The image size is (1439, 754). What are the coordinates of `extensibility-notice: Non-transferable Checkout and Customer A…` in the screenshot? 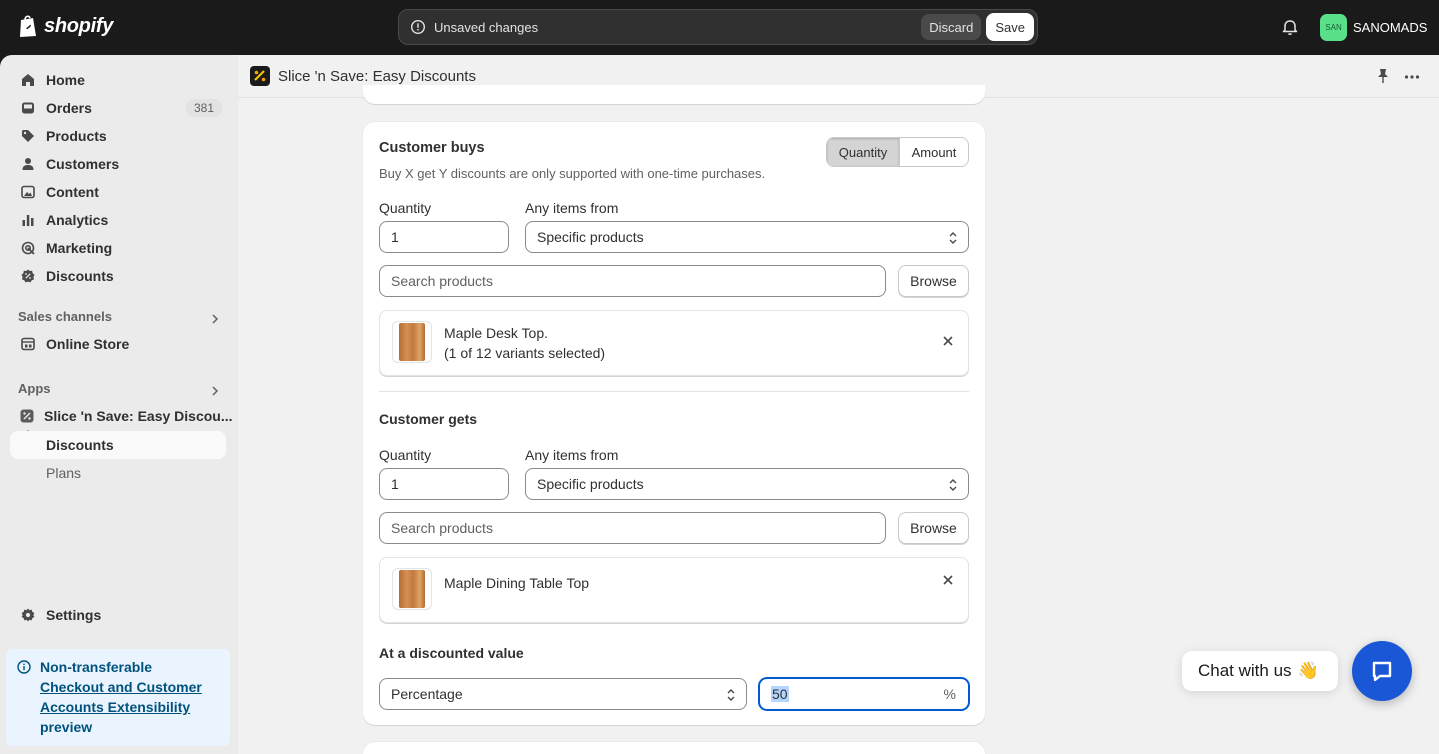 It's located at (118, 697).